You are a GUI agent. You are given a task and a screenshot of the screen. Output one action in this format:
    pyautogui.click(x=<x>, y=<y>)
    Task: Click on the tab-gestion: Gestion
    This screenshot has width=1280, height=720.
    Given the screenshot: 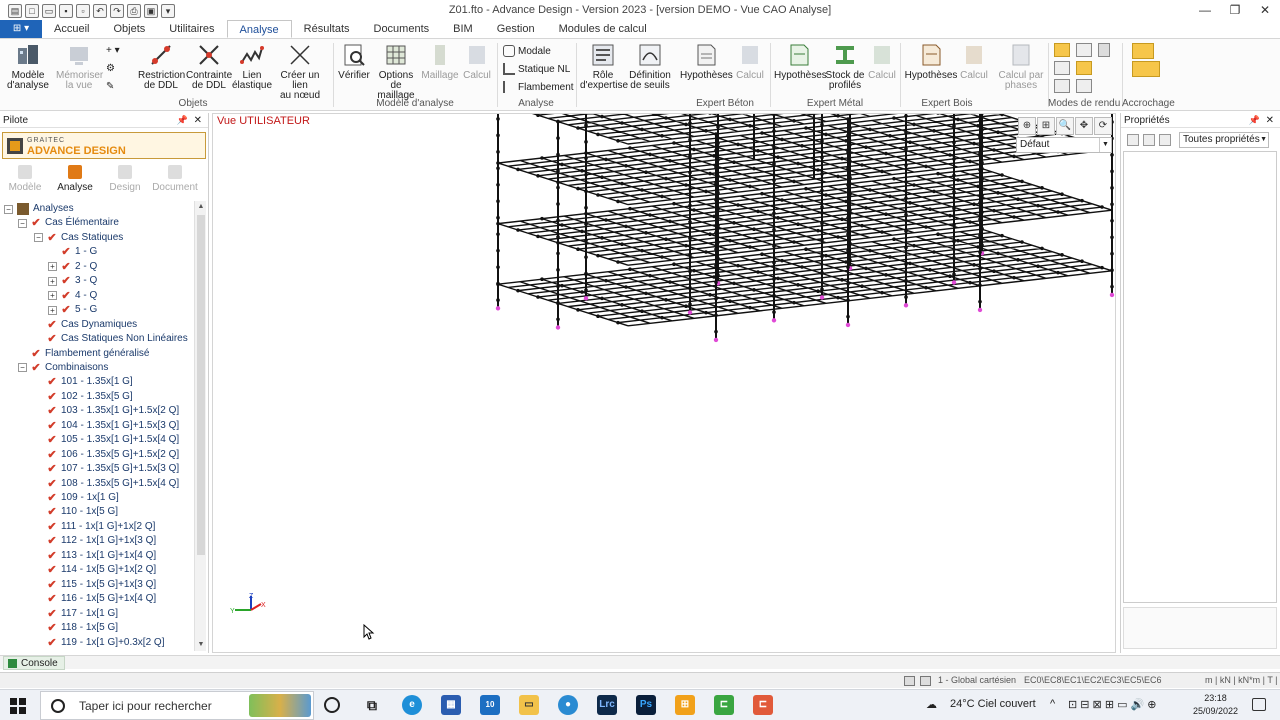 What is the action you would take?
    pyautogui.click(x=516, y=29)
    